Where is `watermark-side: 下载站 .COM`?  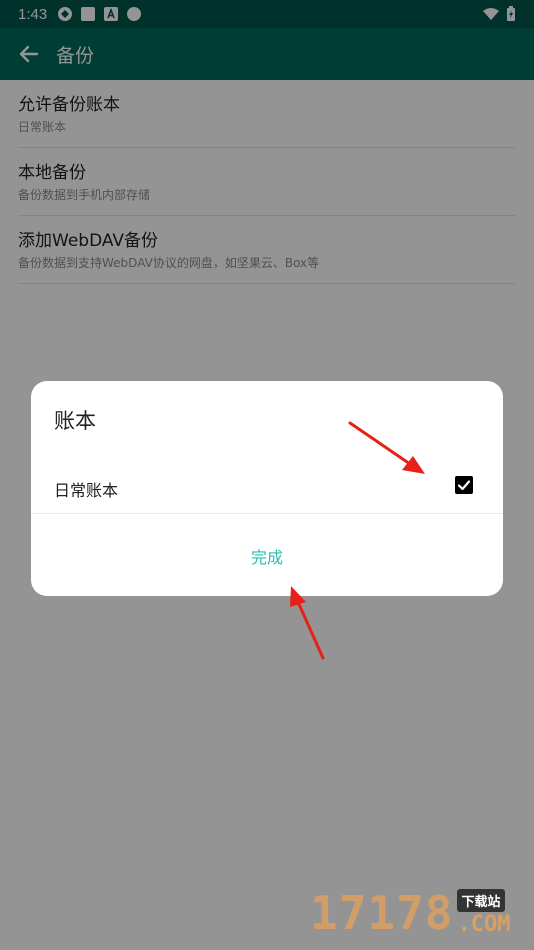
watermark-side: 下载站 .COM is located at coordinates (483, 913).